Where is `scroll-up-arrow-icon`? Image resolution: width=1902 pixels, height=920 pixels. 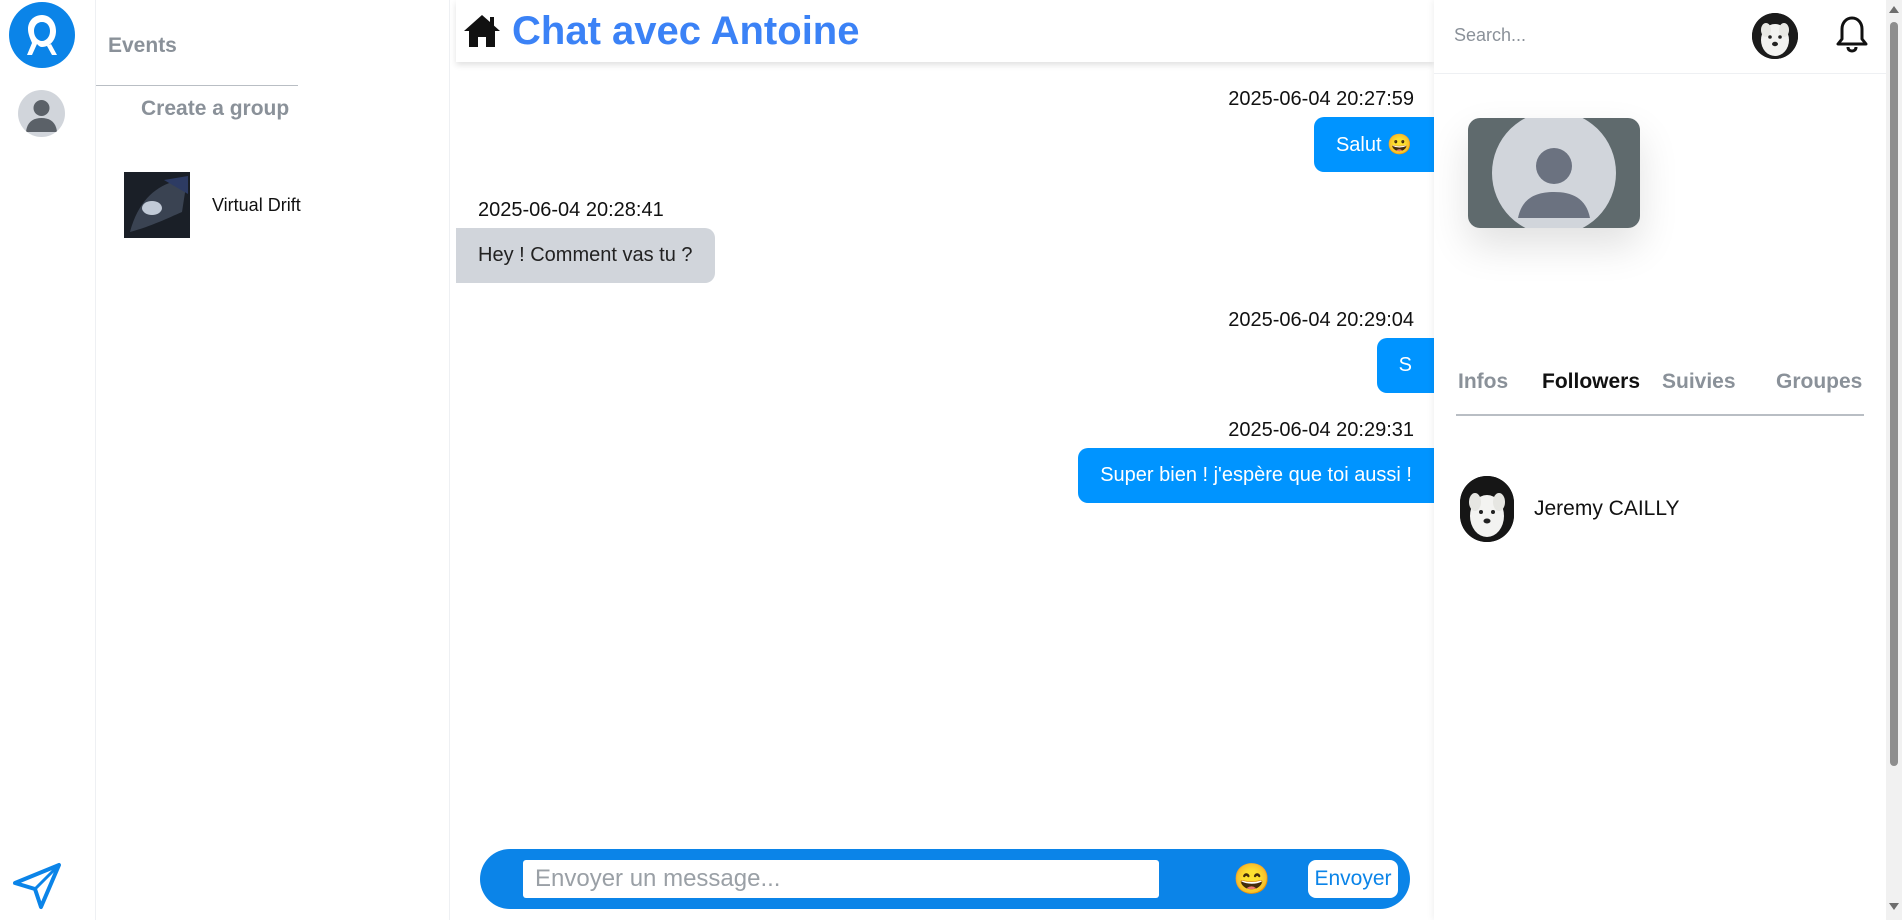 scroll-up-arrow-icon is located at coordinates (1894, 9).